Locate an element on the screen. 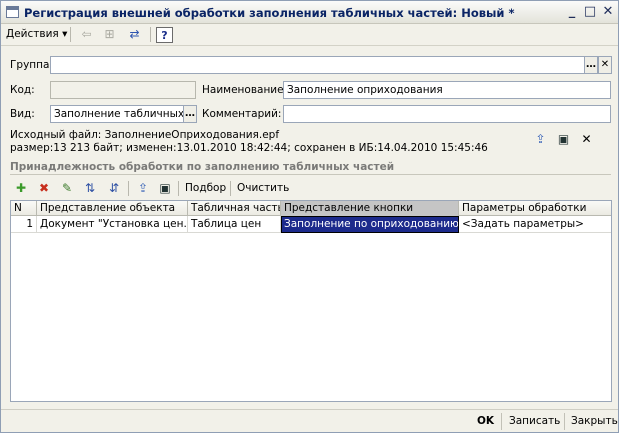  column-header: Представление объекта is located at coordinates (112, 208).